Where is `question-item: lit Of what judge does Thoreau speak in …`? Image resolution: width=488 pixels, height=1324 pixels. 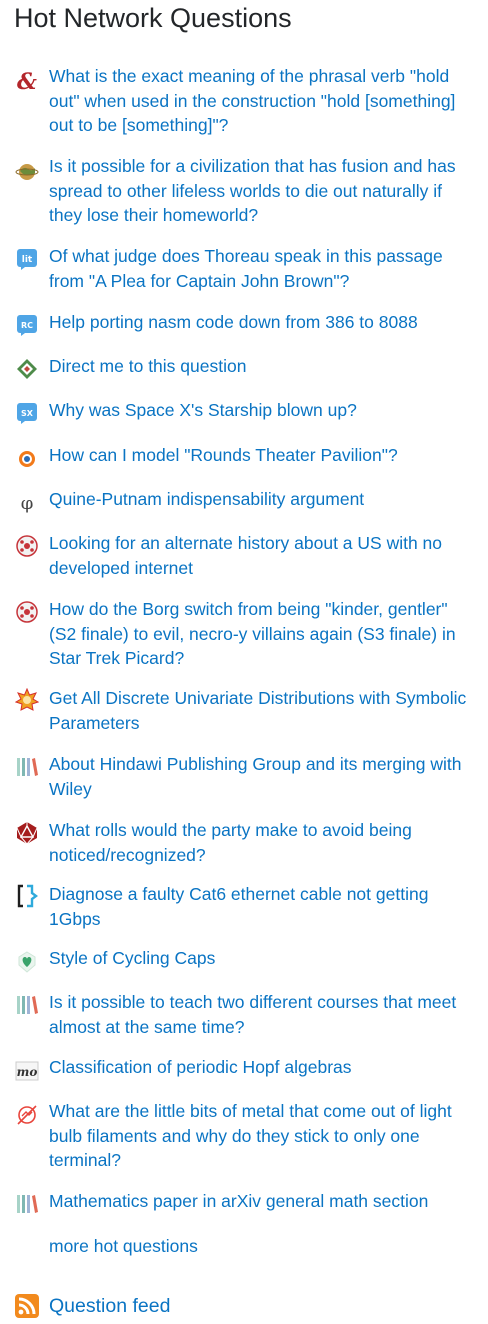
question-item: lit Of what judge does Thoreau speak in … is located at coordinates (244, 269).